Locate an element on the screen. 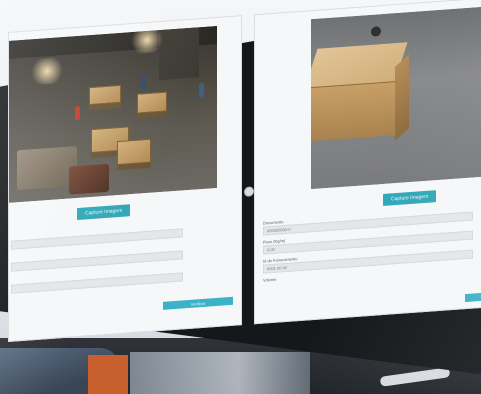 The height and width of the screenshot is (394, 481). crate-front is located at coordinates (353, 111).